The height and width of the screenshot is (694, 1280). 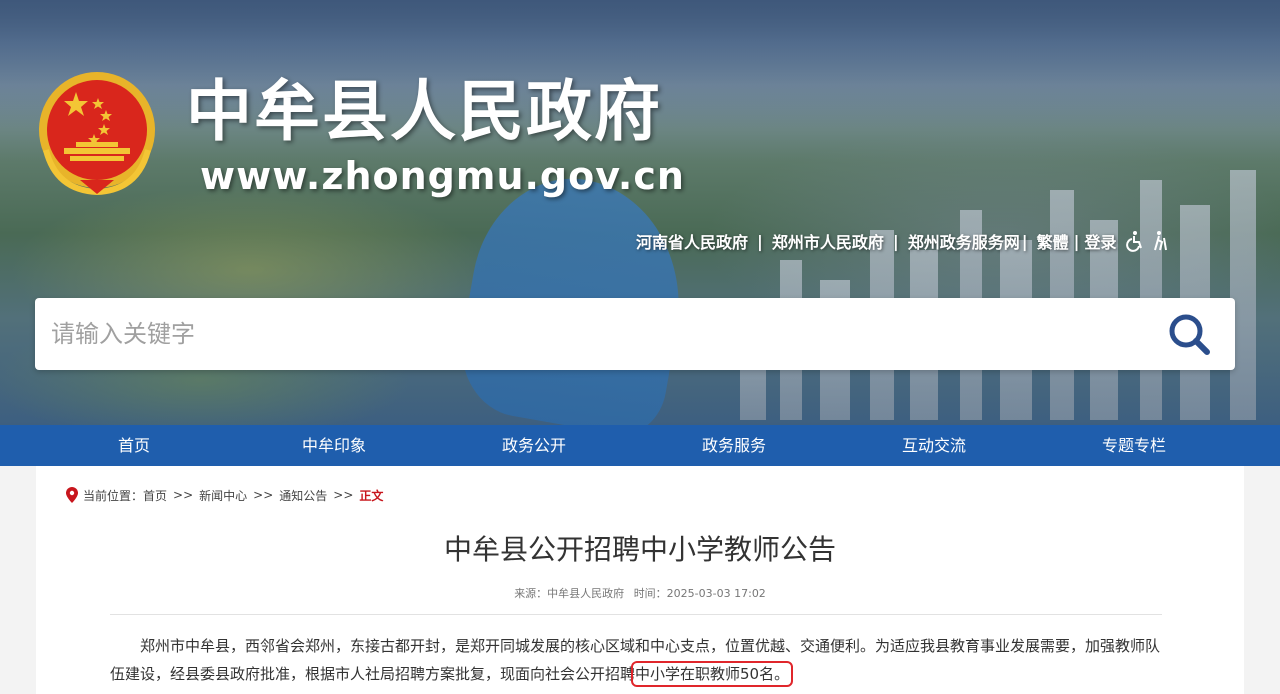 I want to click on highlighted-text: 中小学在职教师50名。, so click(x=712, y=674).